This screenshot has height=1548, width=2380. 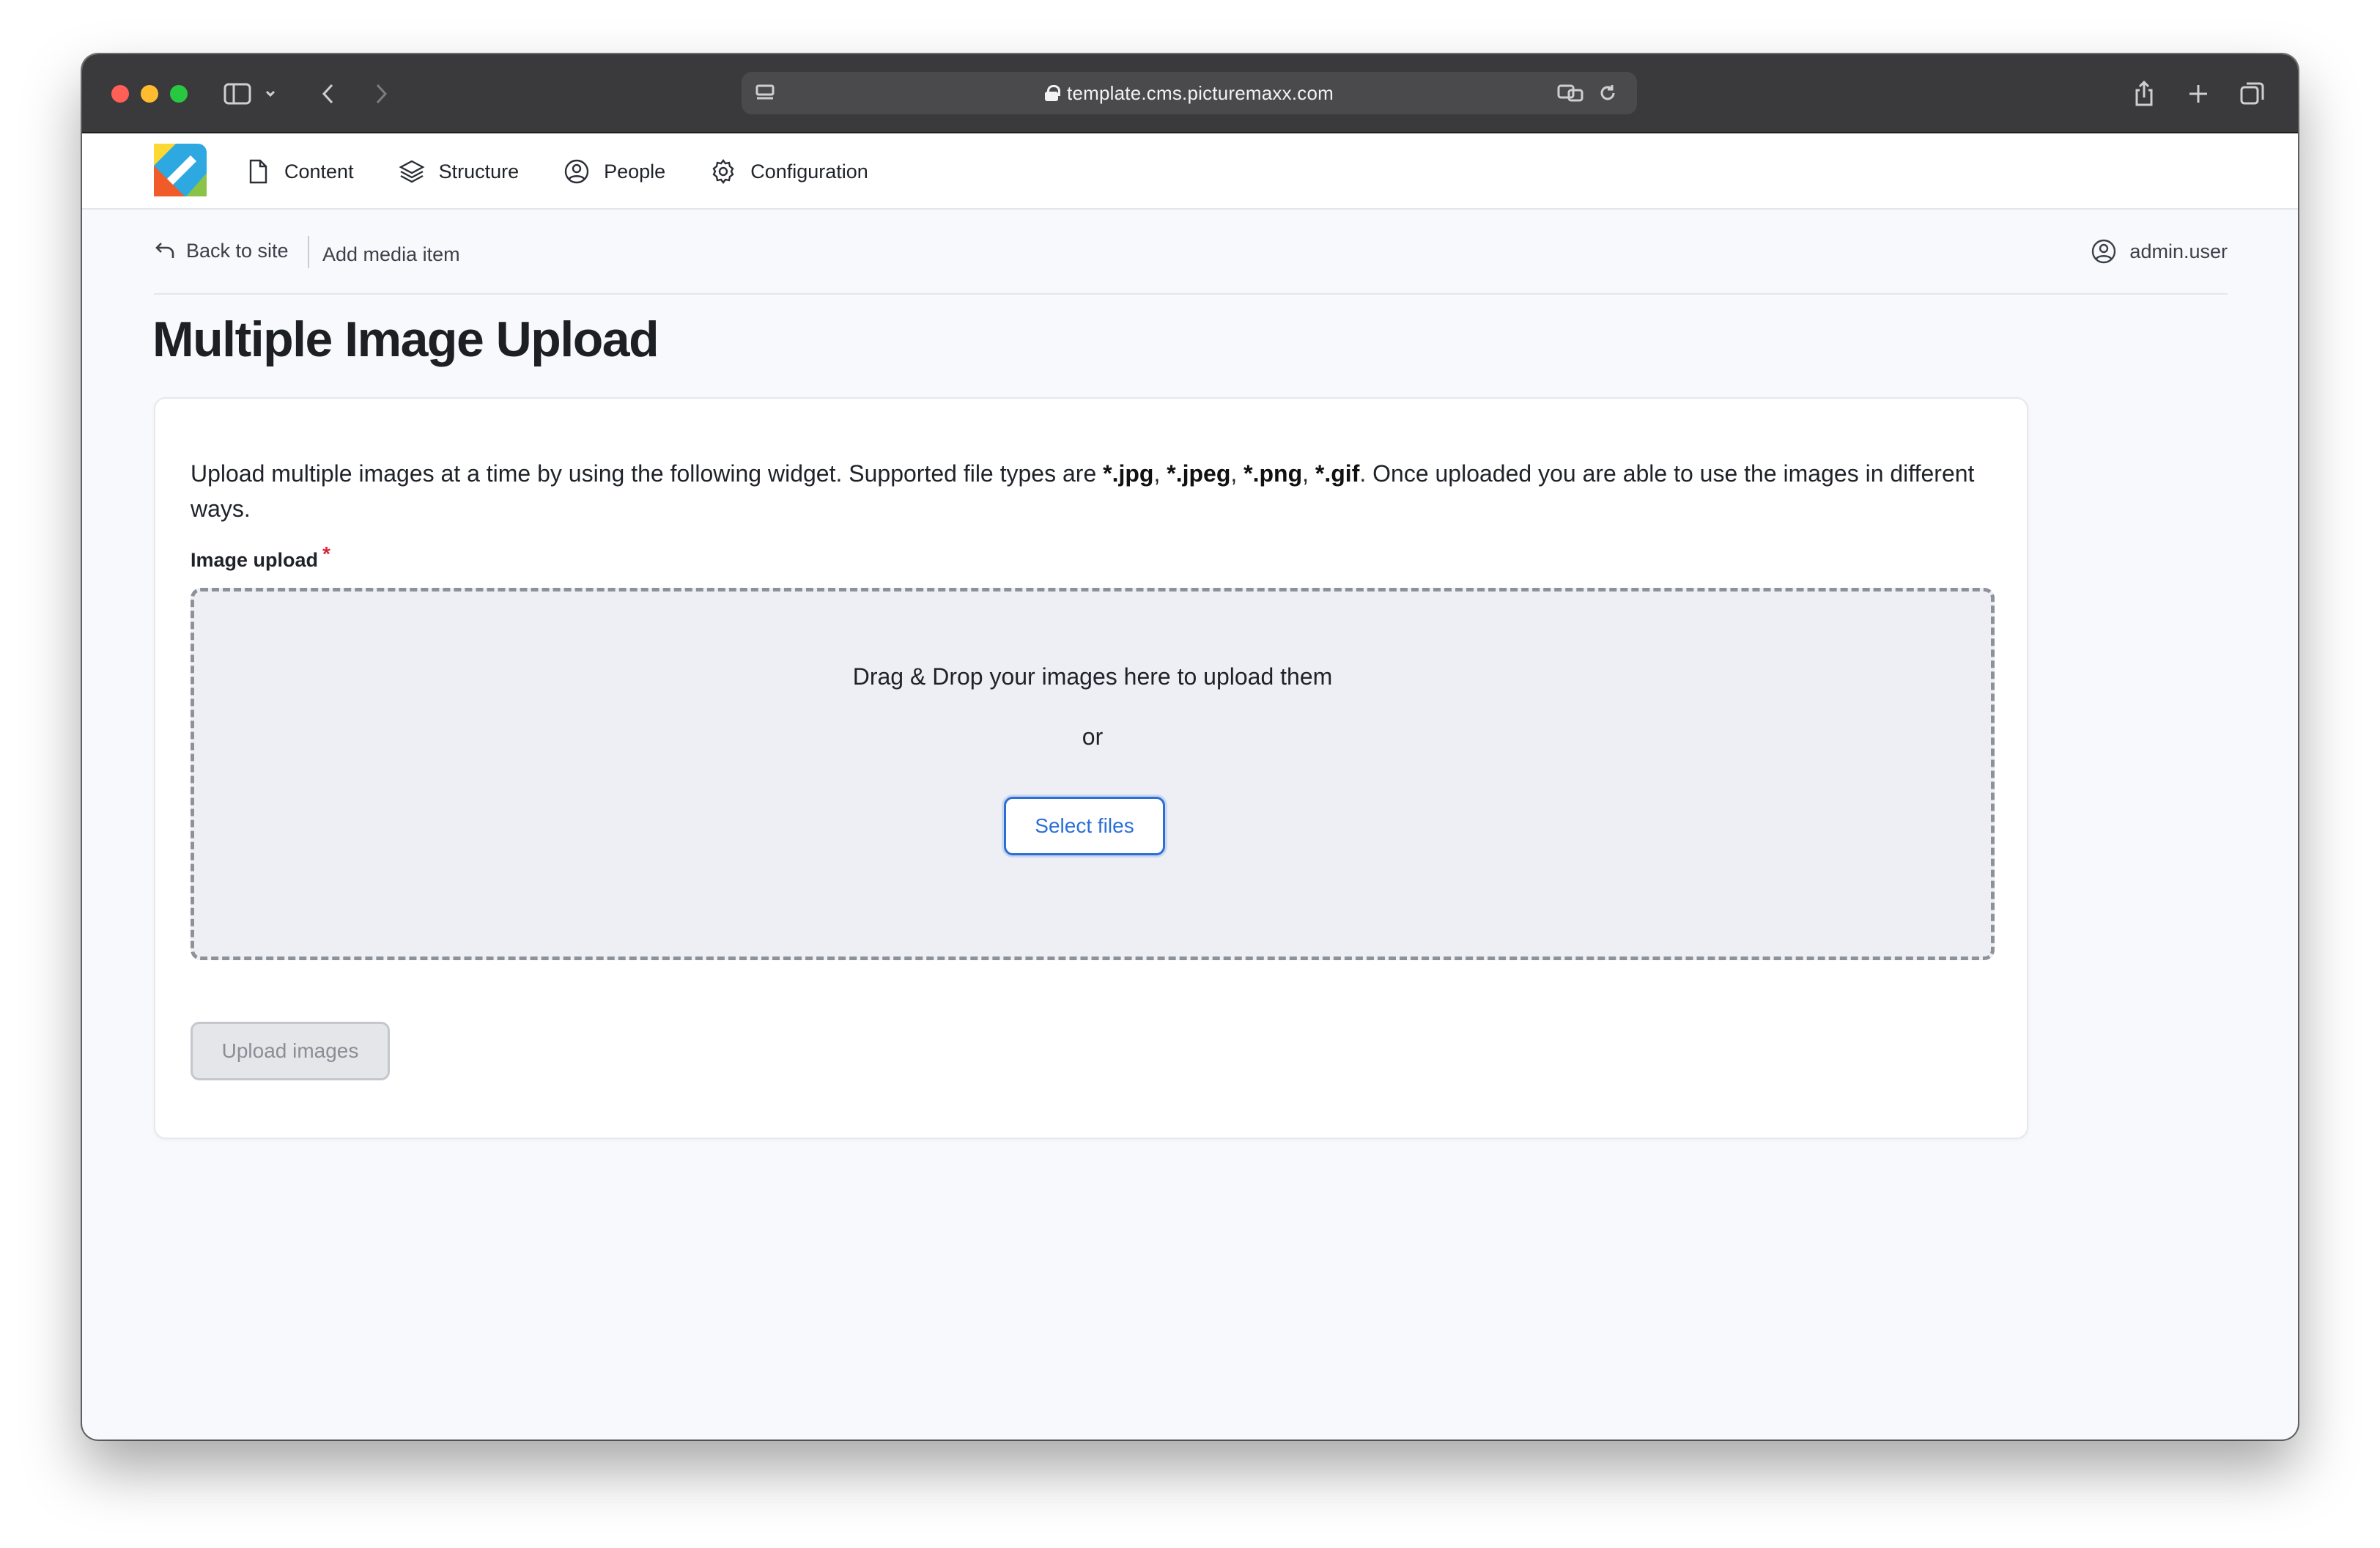 What do you see at coordinates (391, 254) in the screenshot?
I see `breadcrumb: Add media item` at bounding box center [391, 254].